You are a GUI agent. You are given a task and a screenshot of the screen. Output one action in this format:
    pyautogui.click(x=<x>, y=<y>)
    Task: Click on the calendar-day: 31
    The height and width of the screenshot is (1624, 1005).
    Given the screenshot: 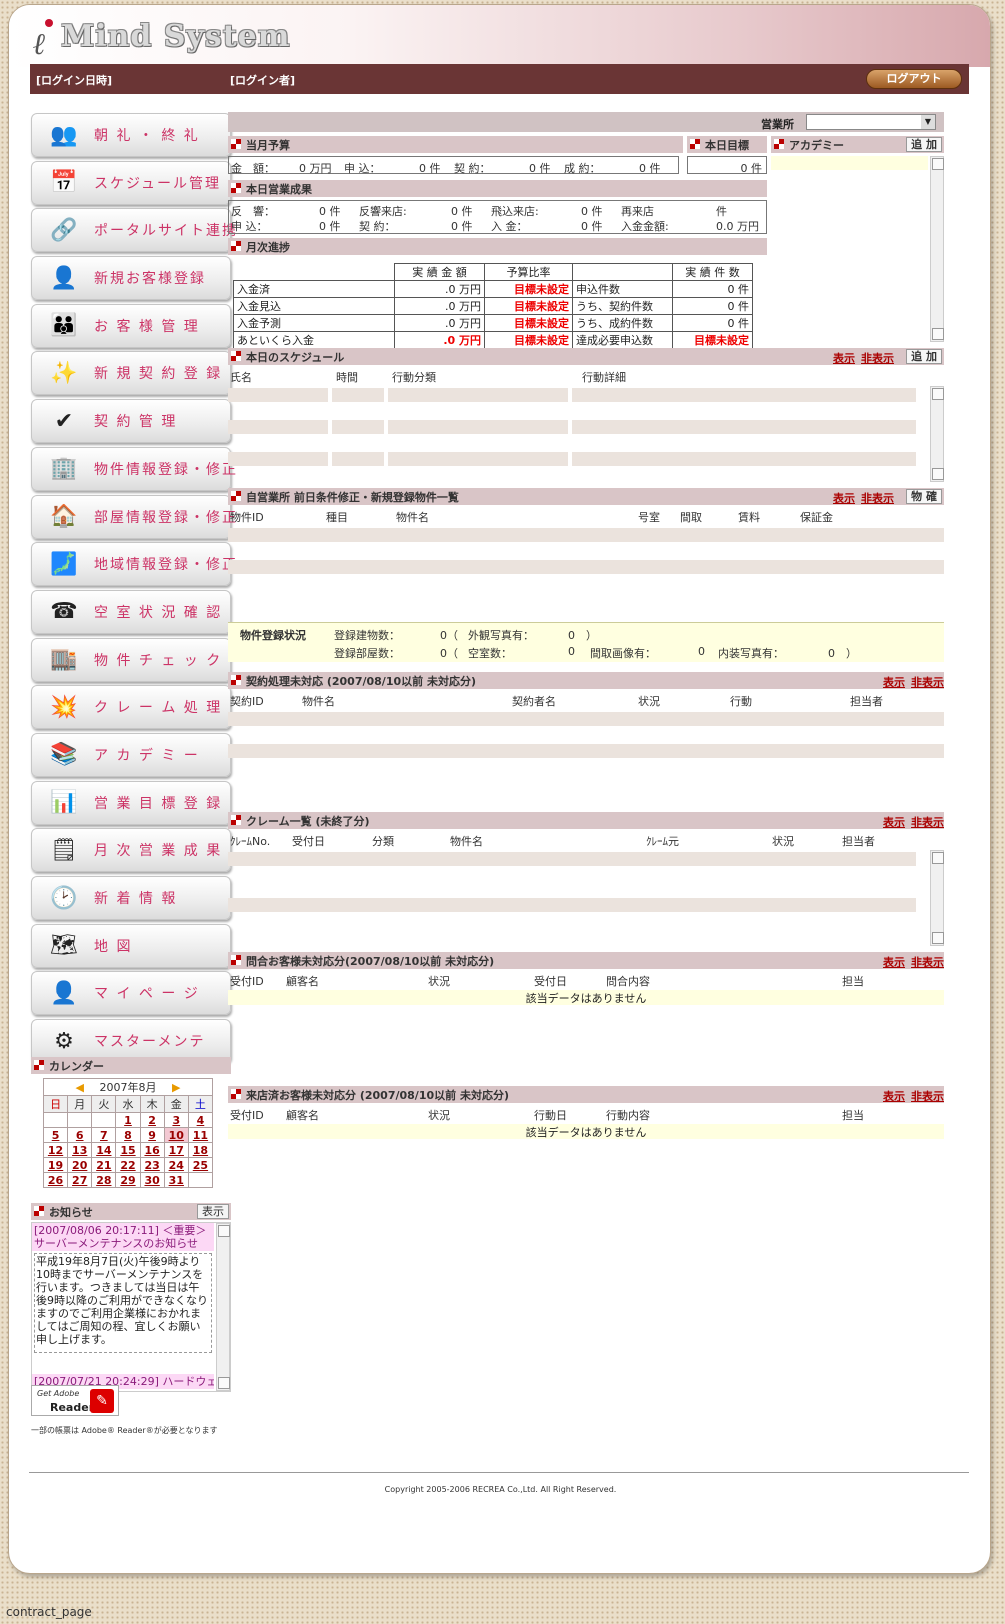 What is the action you would take?
    pyautogui.click(x=176, y=1180)
    